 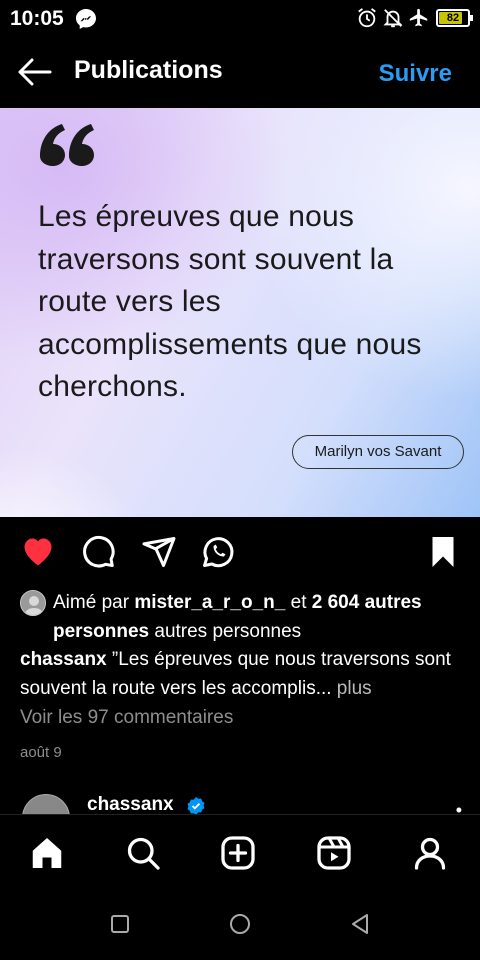 I want to click on quote-author: Marilyn vos Savant, so click(x=378, y=452).